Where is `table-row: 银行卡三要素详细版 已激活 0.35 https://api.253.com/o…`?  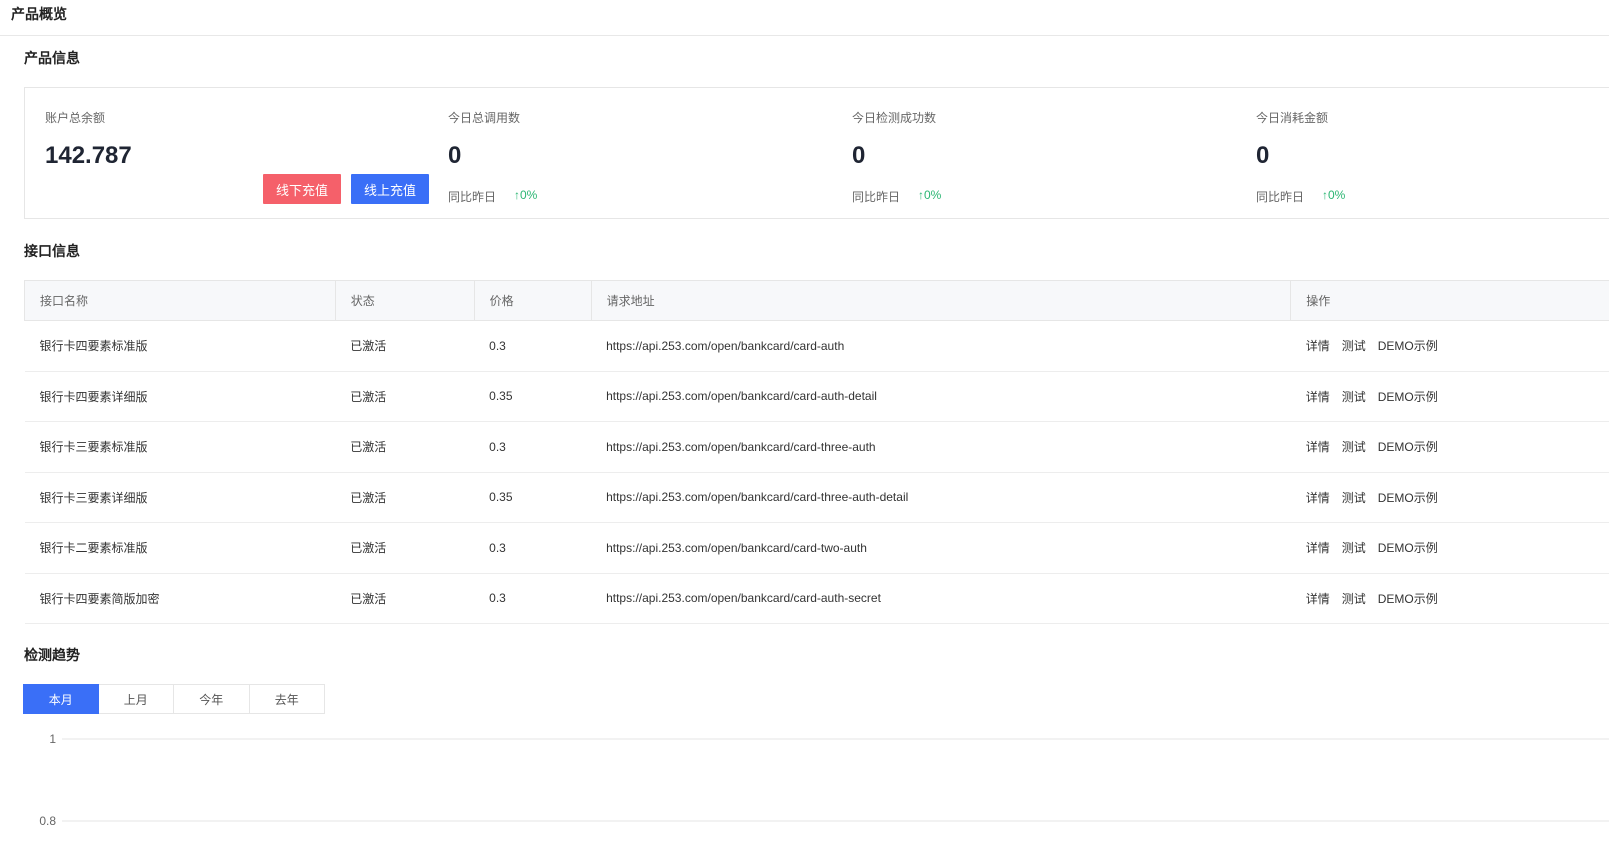
table-row: 银行卡三要素详细版 已激活 0.35 https://api.253.com/o… is located at coordinates (816, 497).